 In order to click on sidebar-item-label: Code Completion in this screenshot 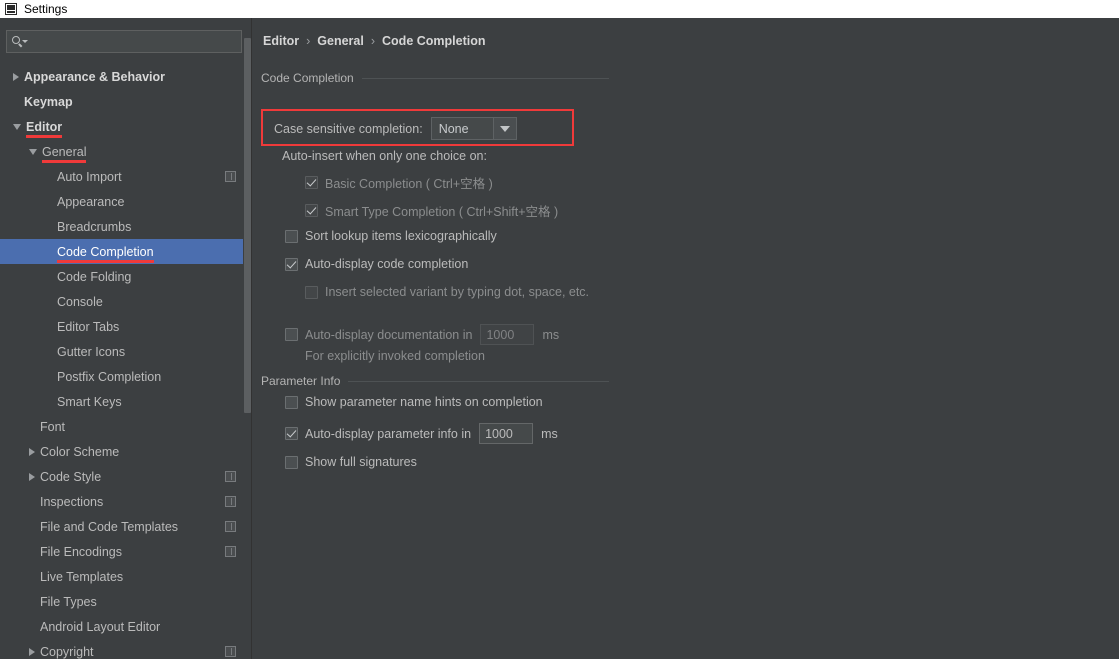, I will do `click(105, 254)`.